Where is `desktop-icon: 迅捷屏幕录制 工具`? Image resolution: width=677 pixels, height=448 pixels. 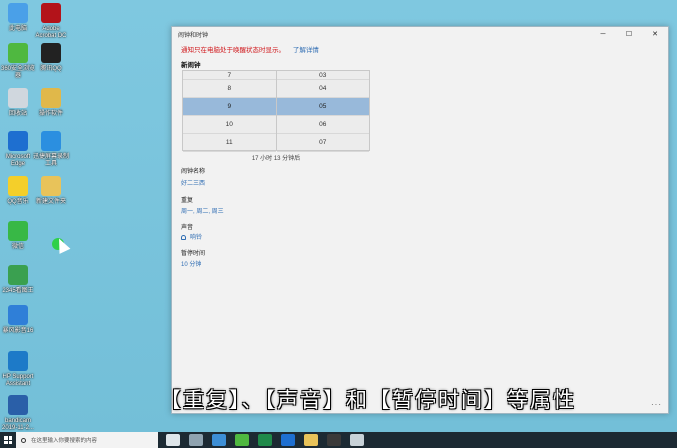
desktop-icon: 迅捷屏幕录制 工具 is located at coordinates (51, 149).